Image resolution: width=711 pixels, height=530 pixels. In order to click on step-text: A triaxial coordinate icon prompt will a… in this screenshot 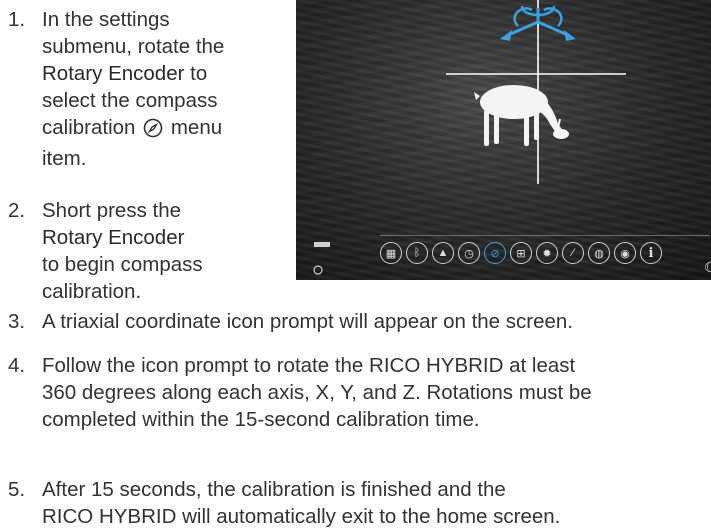, I will do `click(308, 321)`.